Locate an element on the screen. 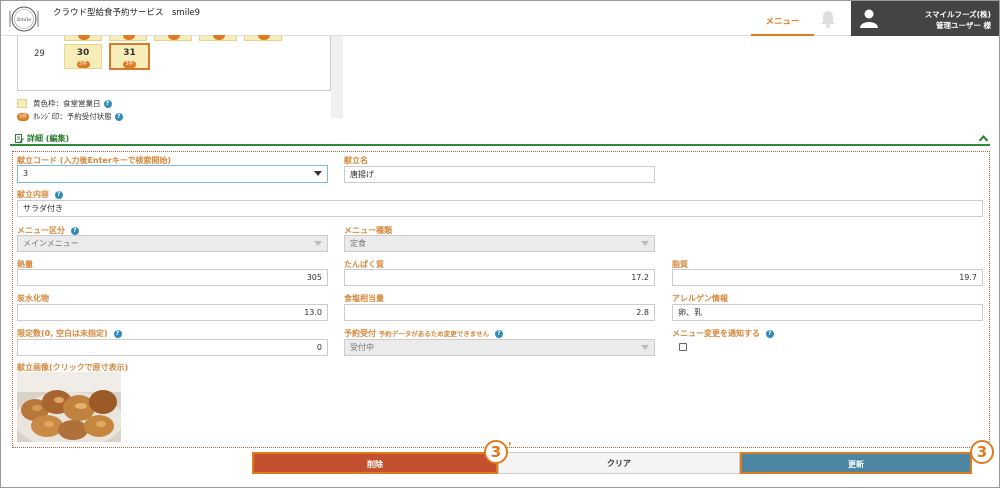 The image size is (1000, 488). reservation-value: 受付中 is located at coordinates (362, 347).